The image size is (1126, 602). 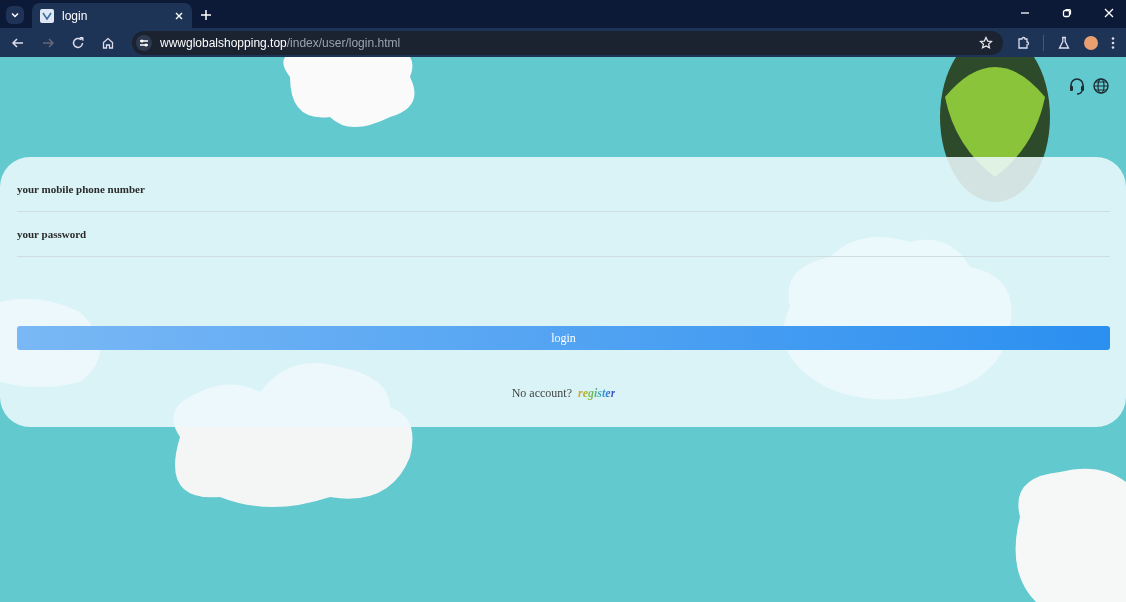 I want to click on headset-icon, so click(x=1077, y=86).